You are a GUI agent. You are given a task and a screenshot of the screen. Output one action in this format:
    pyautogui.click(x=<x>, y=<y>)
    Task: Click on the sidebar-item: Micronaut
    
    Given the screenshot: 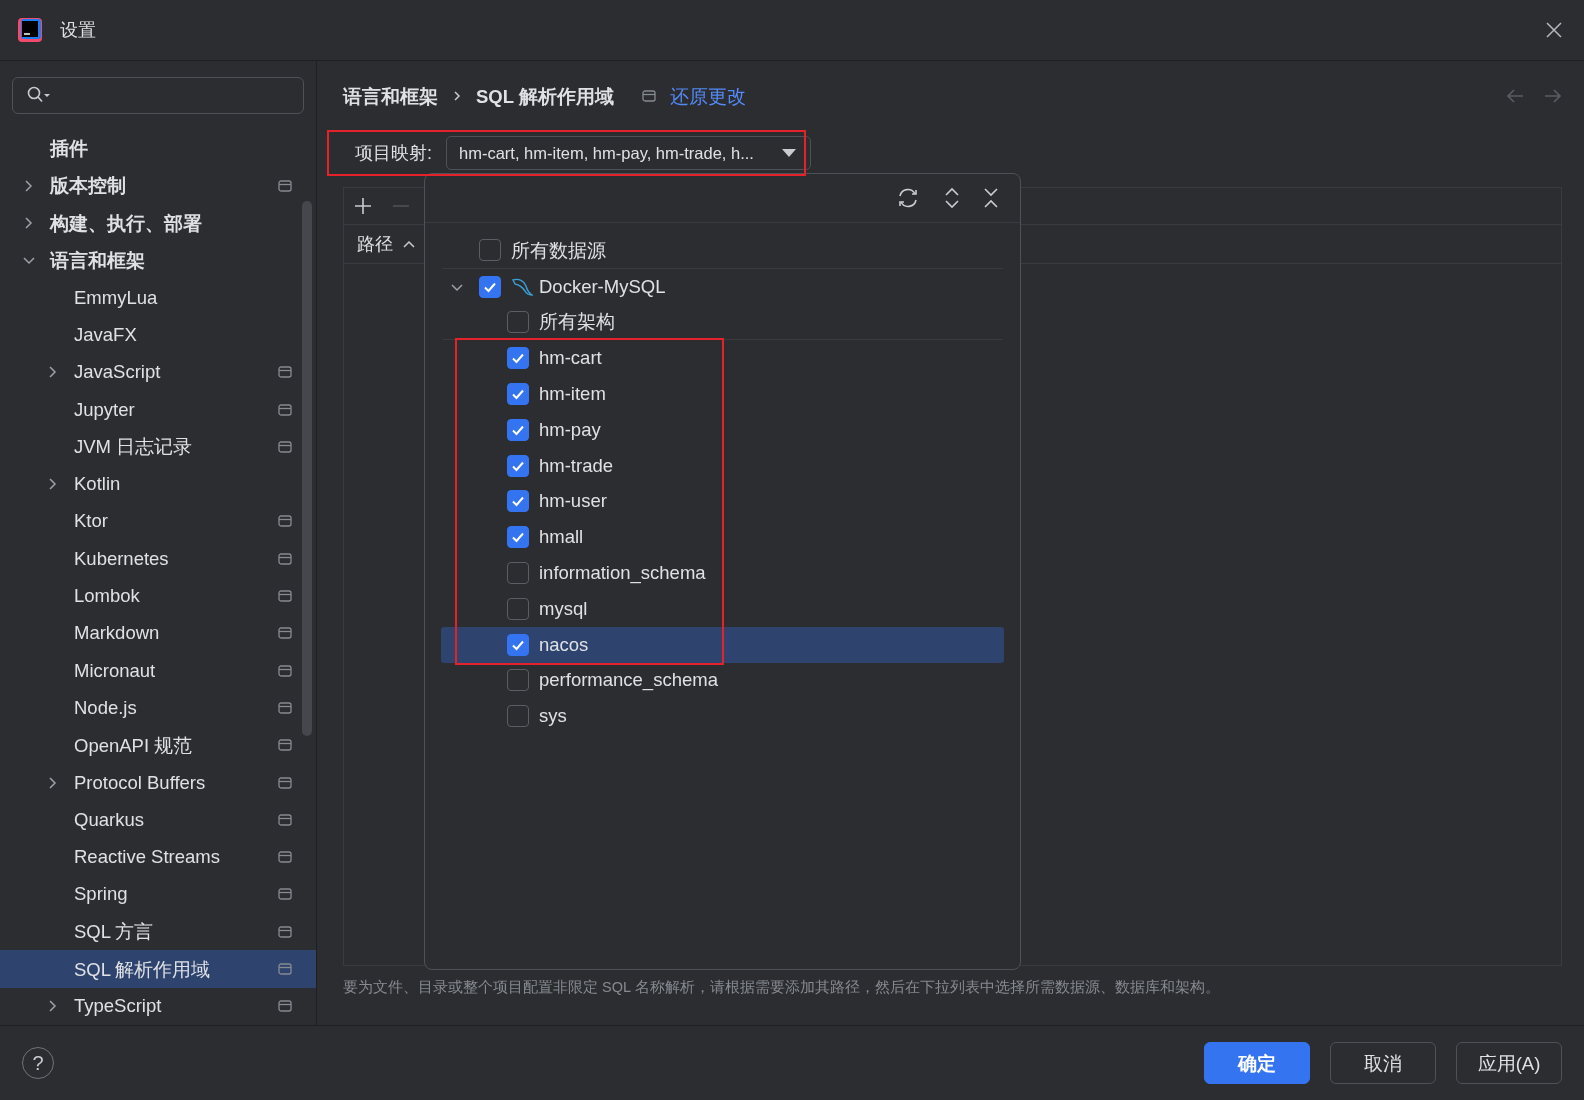 What is the action you would take?
    pyautogui.click(x=158, y=671)
    